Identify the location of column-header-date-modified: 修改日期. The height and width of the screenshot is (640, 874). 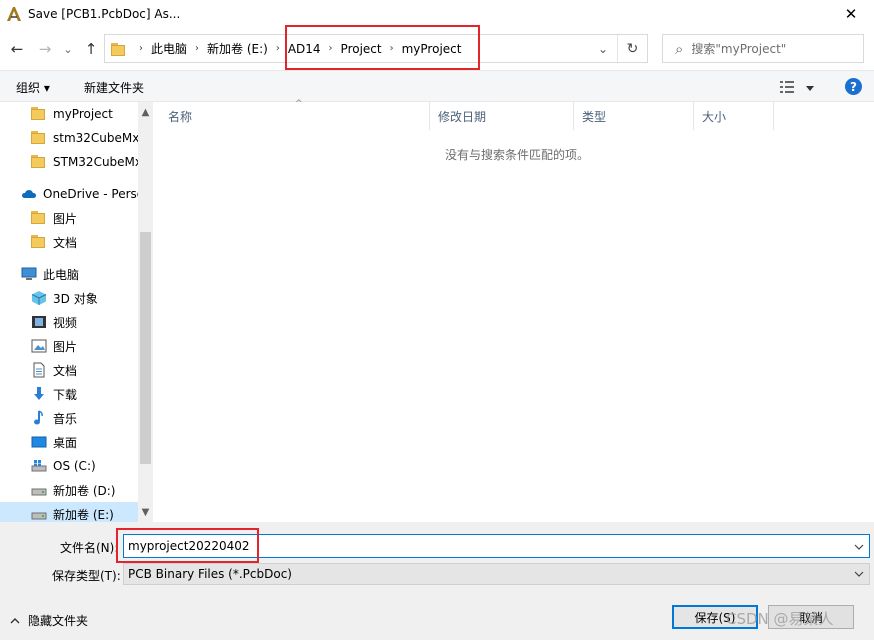
(502, 116).